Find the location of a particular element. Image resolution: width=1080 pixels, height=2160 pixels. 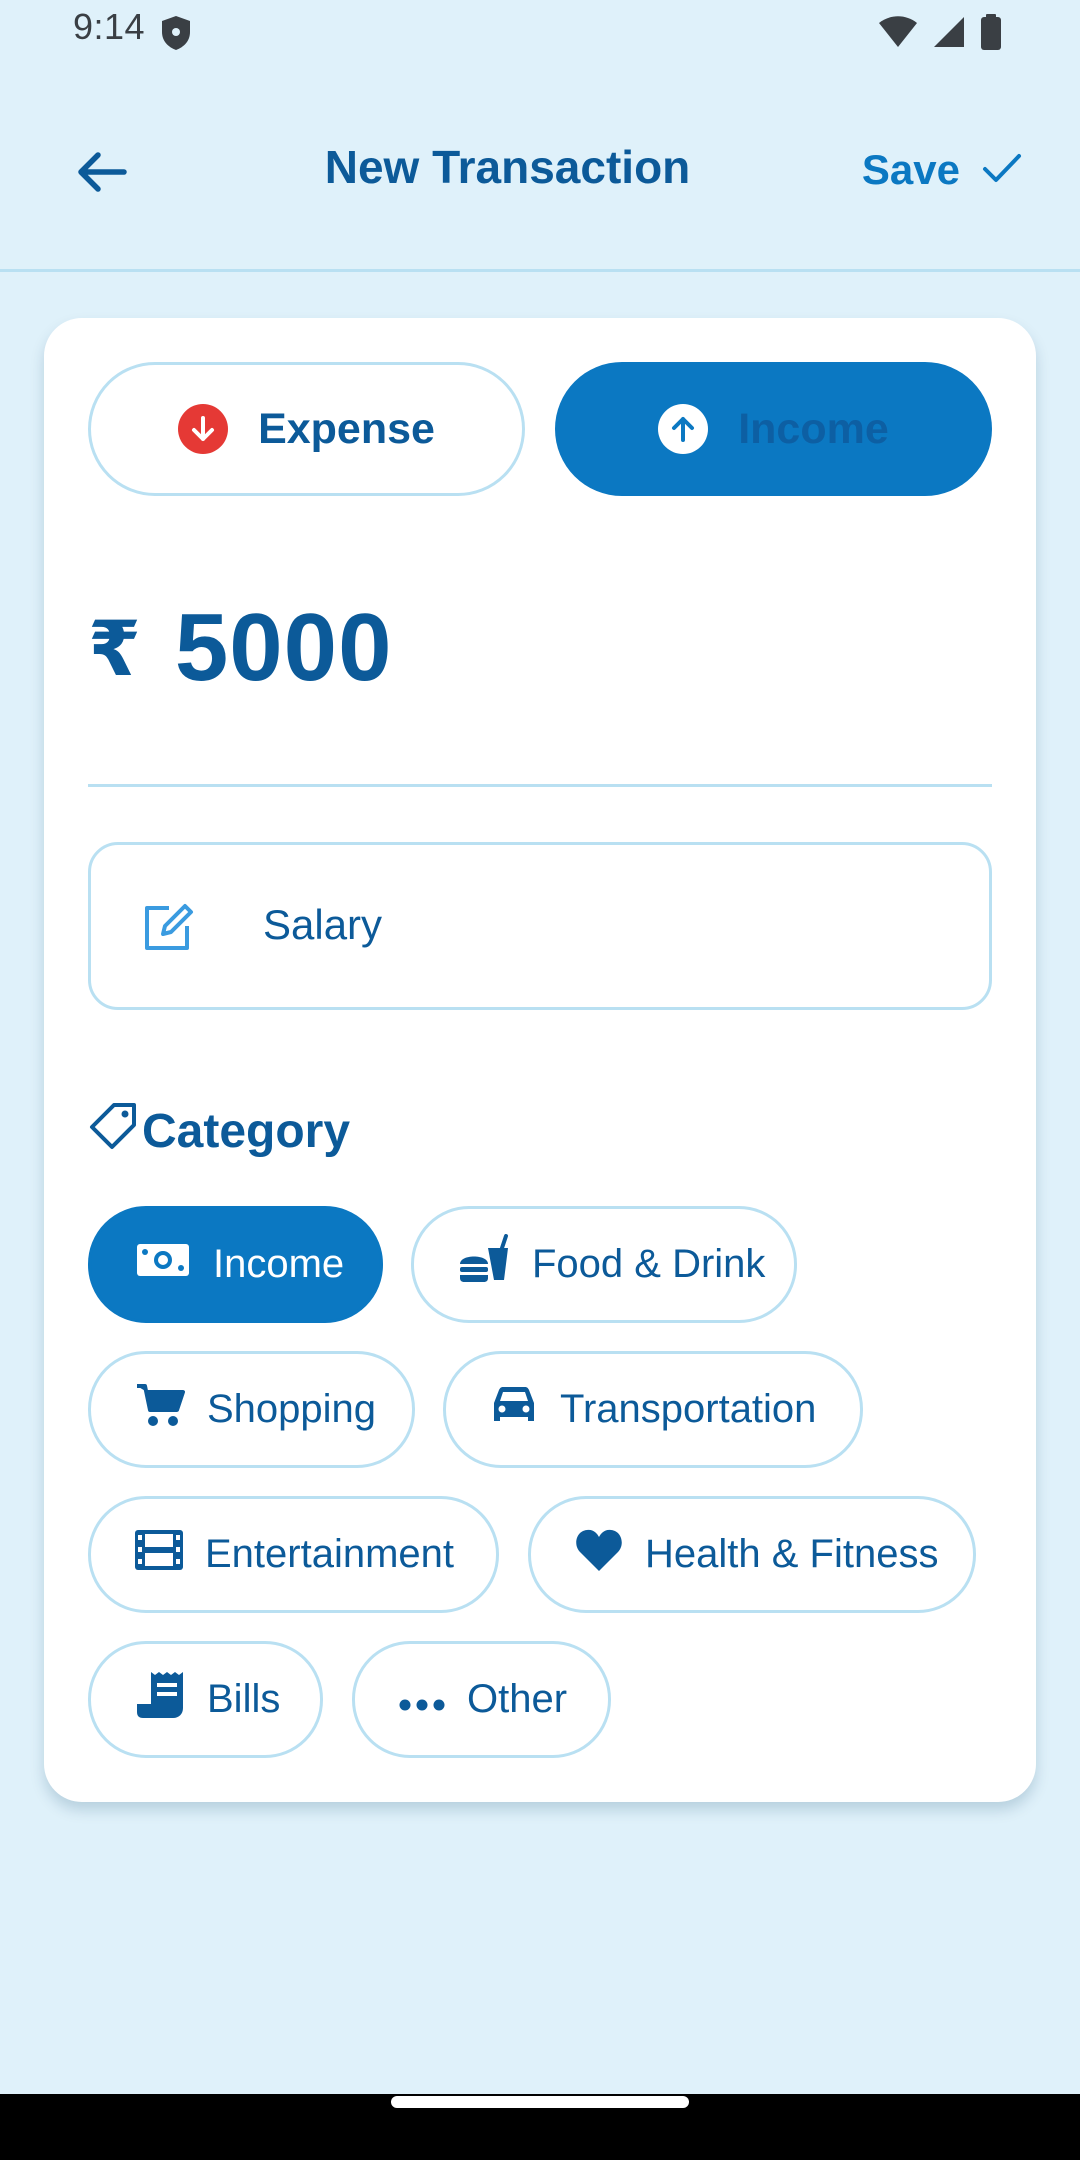

category-chip-label: Shopping is located at coordinates (292, 1409).